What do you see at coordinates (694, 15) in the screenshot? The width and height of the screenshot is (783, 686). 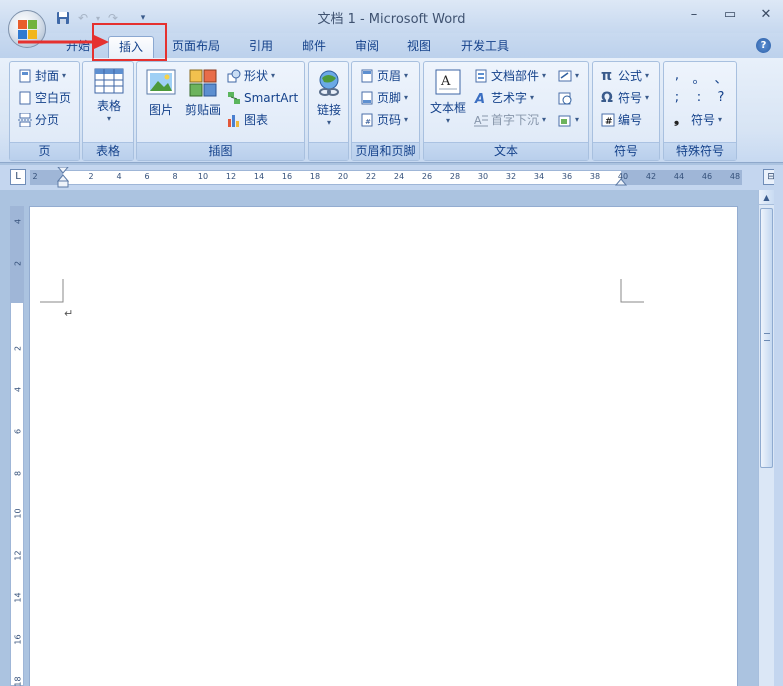 I see `minimize-icon: –` at bounding box center [694, 15].